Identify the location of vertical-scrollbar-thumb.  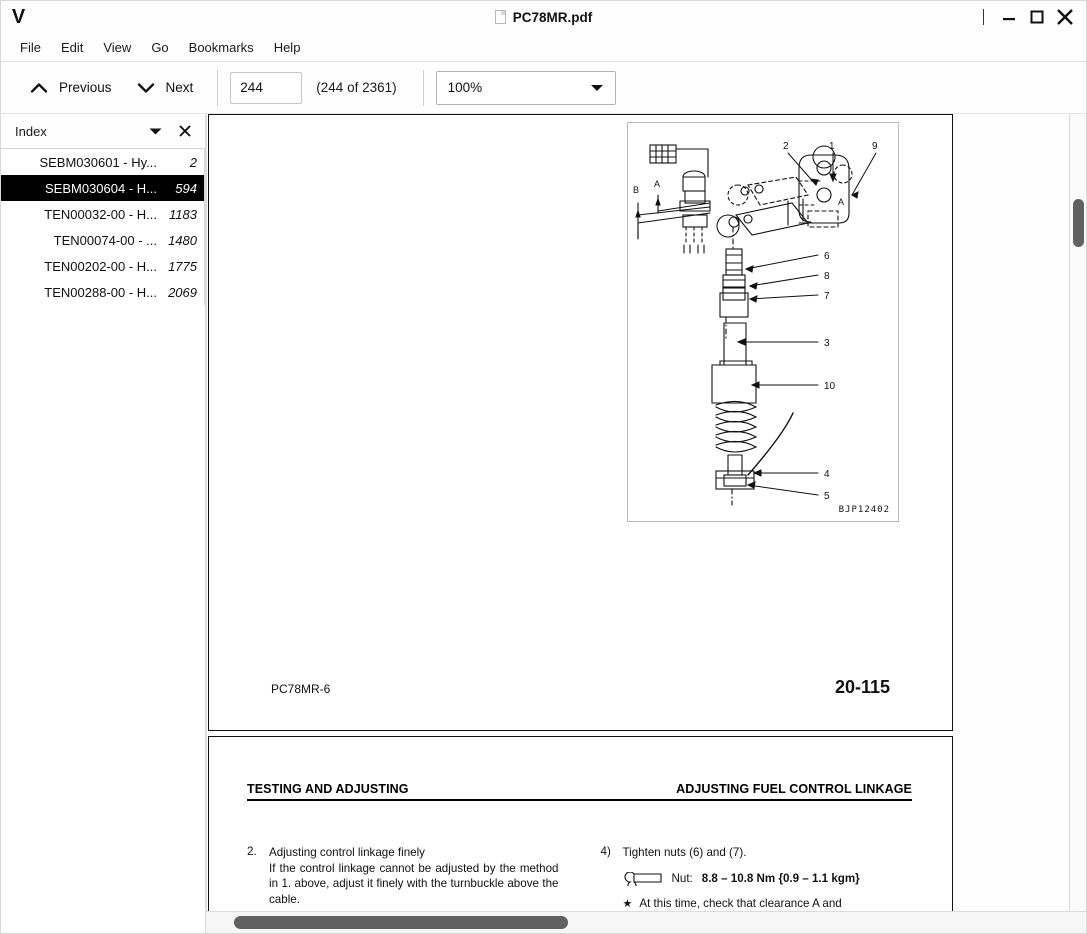
(1078, 223).